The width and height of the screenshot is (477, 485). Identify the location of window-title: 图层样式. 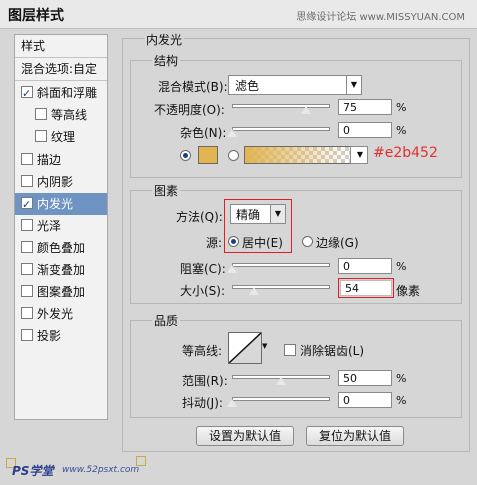
(36, 16).